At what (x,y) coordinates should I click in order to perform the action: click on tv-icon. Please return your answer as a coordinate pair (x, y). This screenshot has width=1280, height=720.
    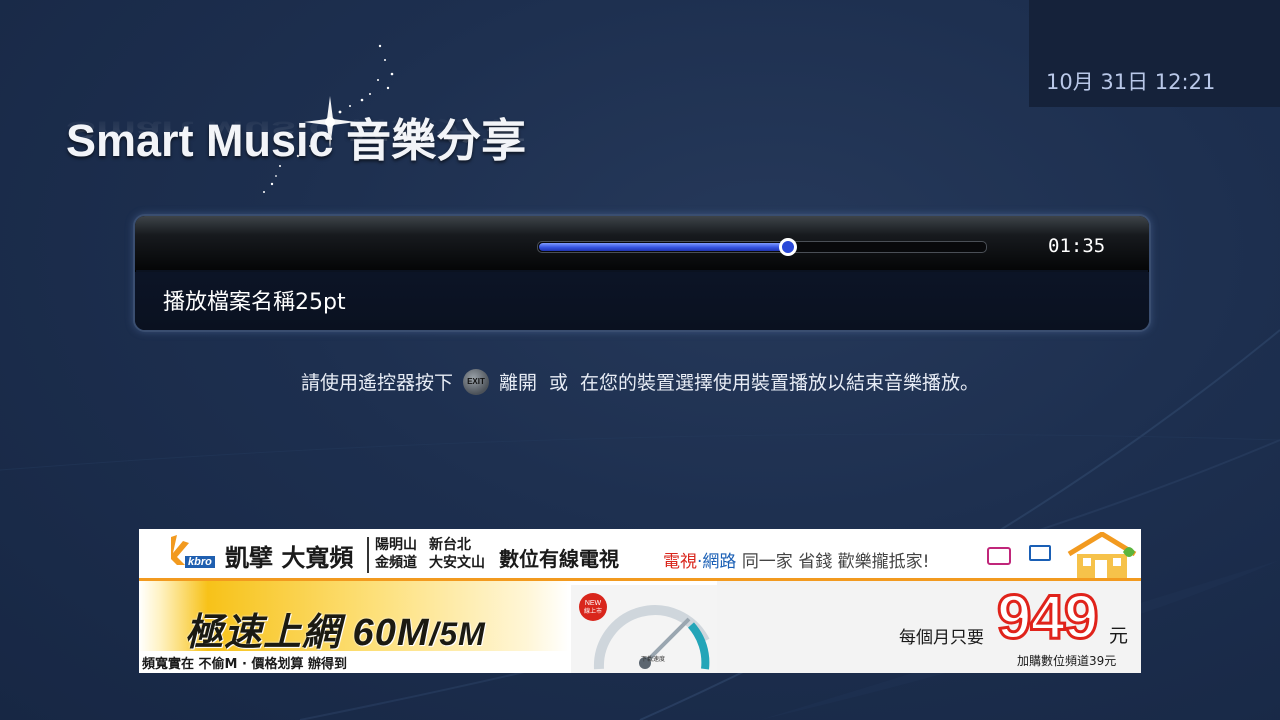
    Looking at the image, I should click on (999, 556).